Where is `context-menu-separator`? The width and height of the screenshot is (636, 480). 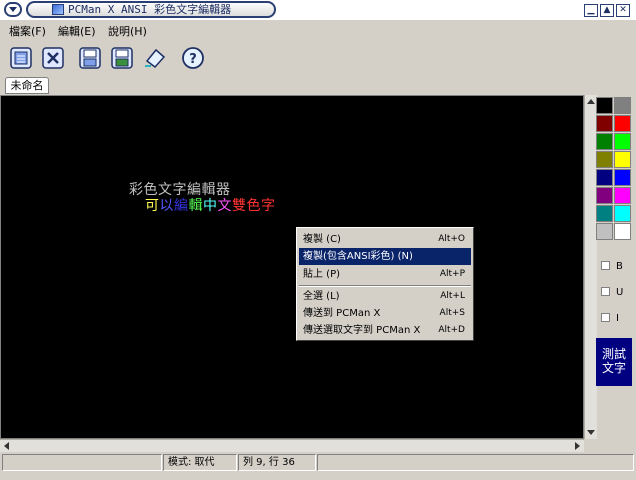 context-menu-separator is located at coordinates (385, 286).